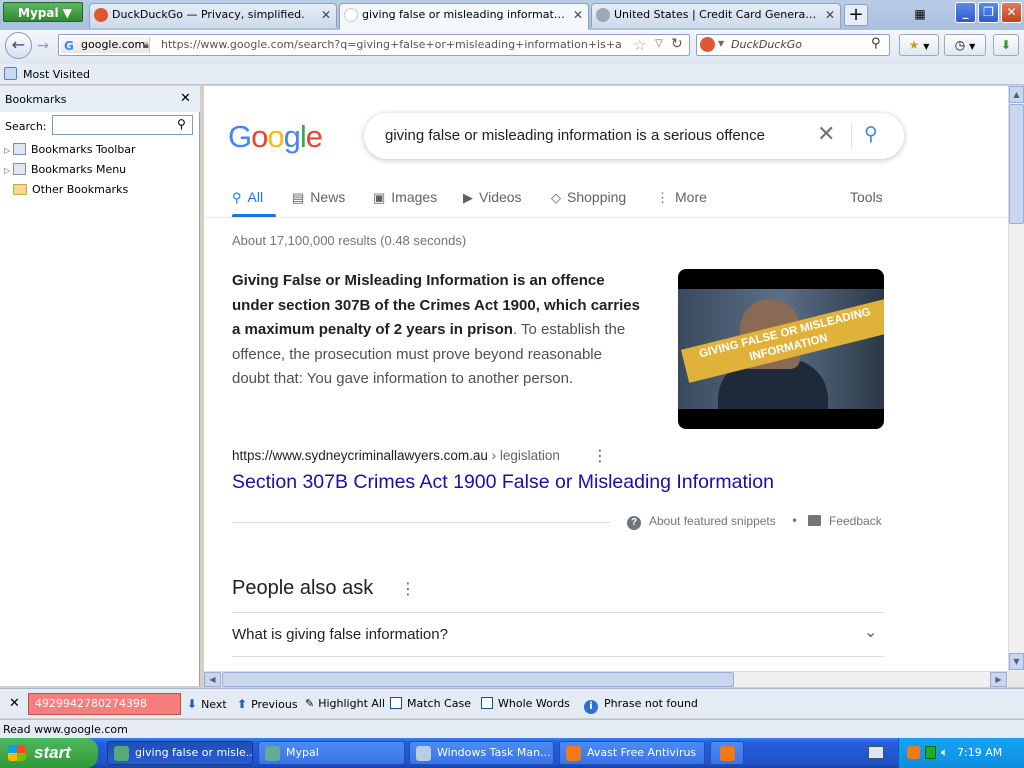  I want to click on keyboard-icon, so click(876, 752).